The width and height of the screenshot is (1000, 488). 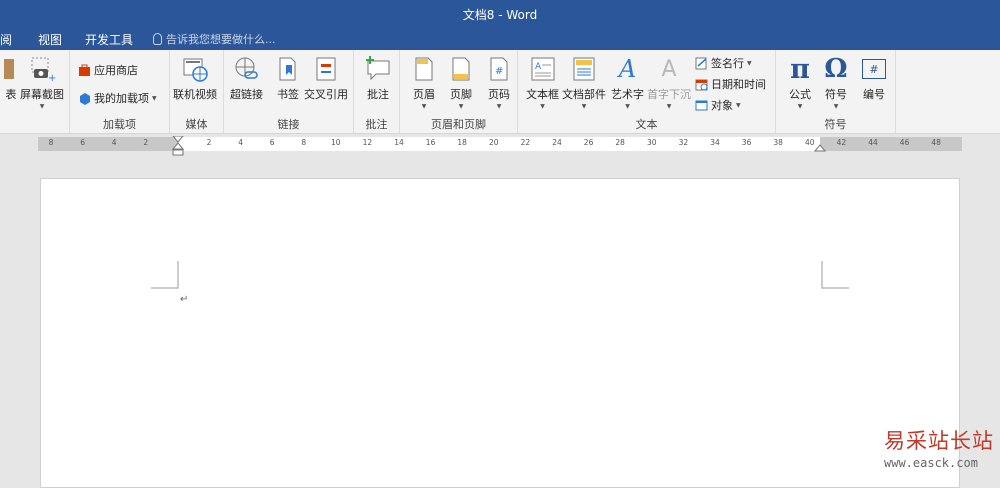 I want to click on group-comments: 批注 批注, so click(x=377, y=92).